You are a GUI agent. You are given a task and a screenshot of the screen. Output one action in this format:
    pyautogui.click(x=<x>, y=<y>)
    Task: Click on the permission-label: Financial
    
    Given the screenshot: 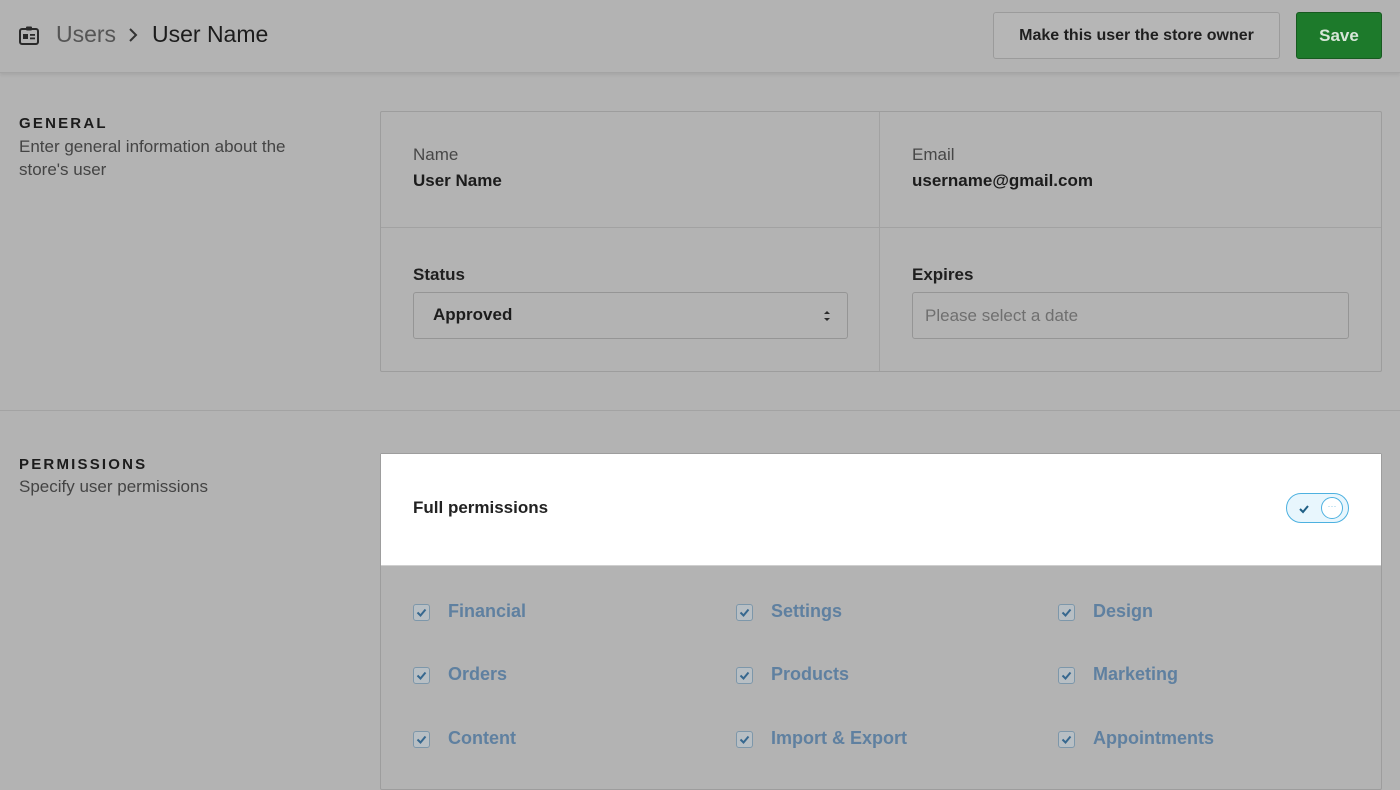 What is the action you would take?
    pyautogui.click(x=487, y=611)
    